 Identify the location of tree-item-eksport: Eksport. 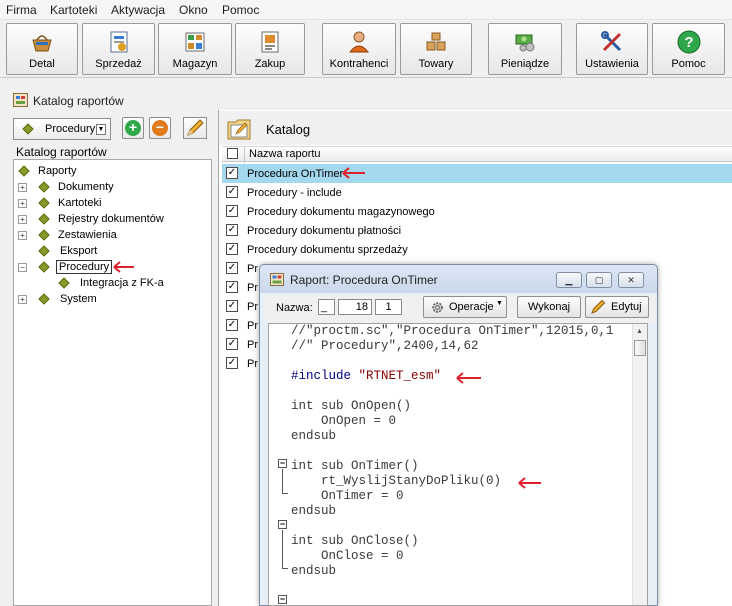
(108, 252).